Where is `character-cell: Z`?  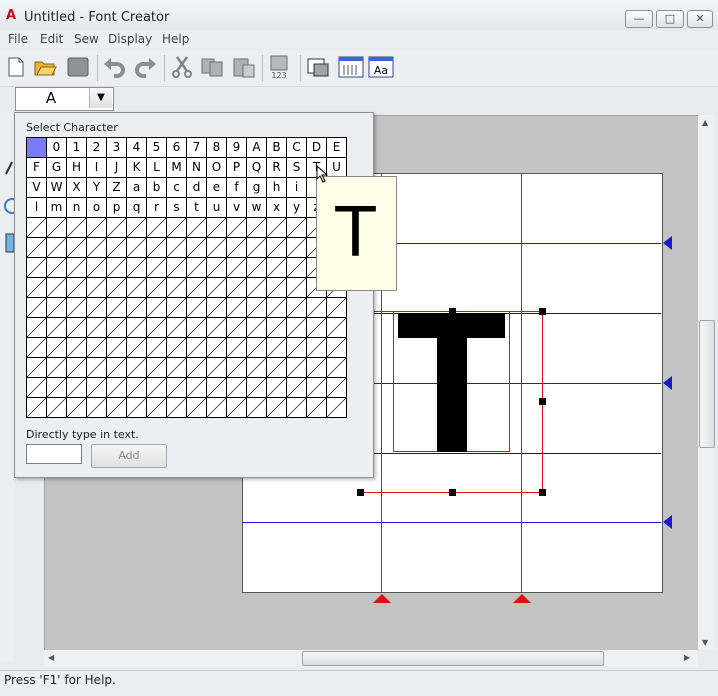 character-cell: Z is located at coordinates (117, 188).